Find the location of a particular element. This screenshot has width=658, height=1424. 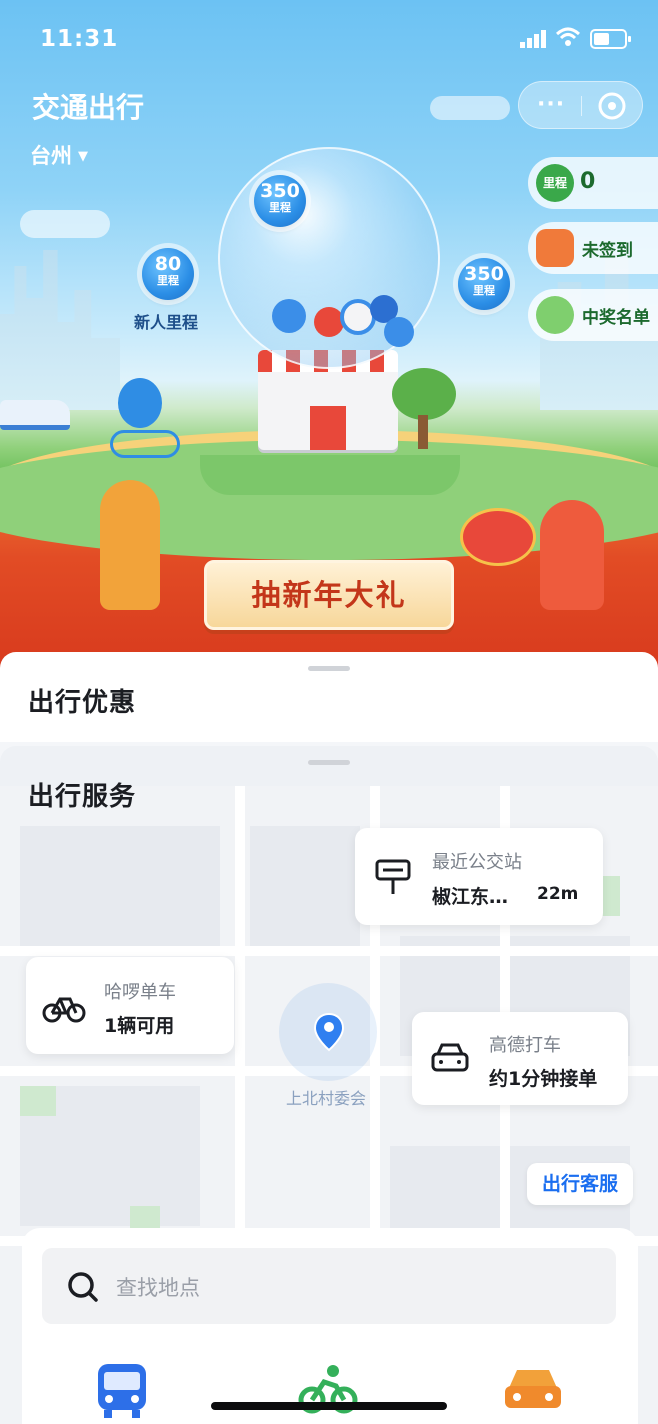

grass-platform is located at coordinates (330, 475).